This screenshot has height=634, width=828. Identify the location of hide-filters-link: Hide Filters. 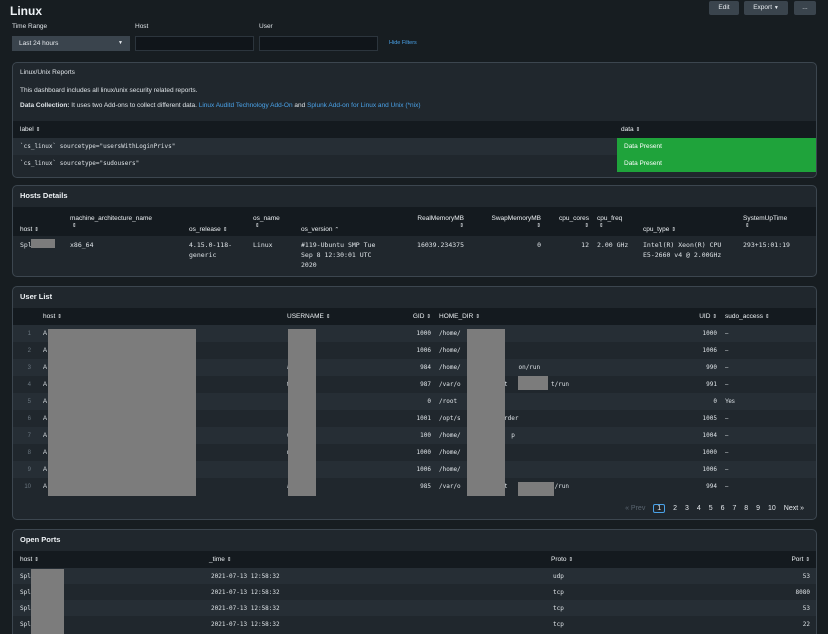
(403, 43).